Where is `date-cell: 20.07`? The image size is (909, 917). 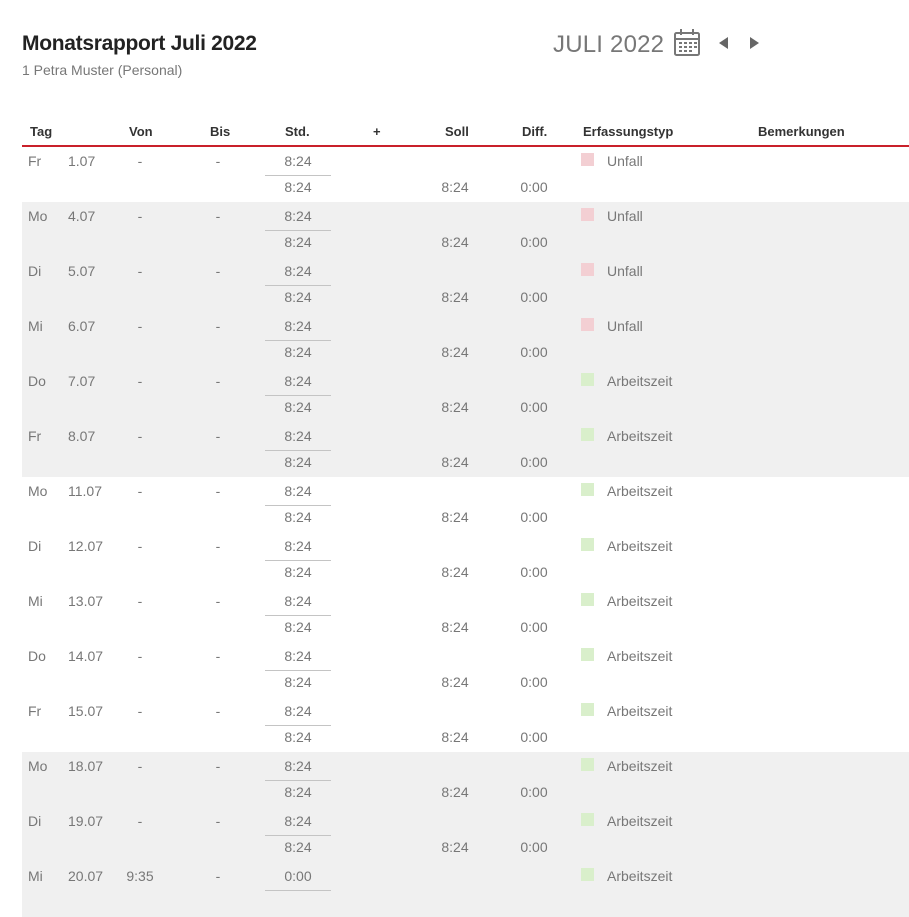 date-cell: 20.07 is located at coordinates (86, 876).